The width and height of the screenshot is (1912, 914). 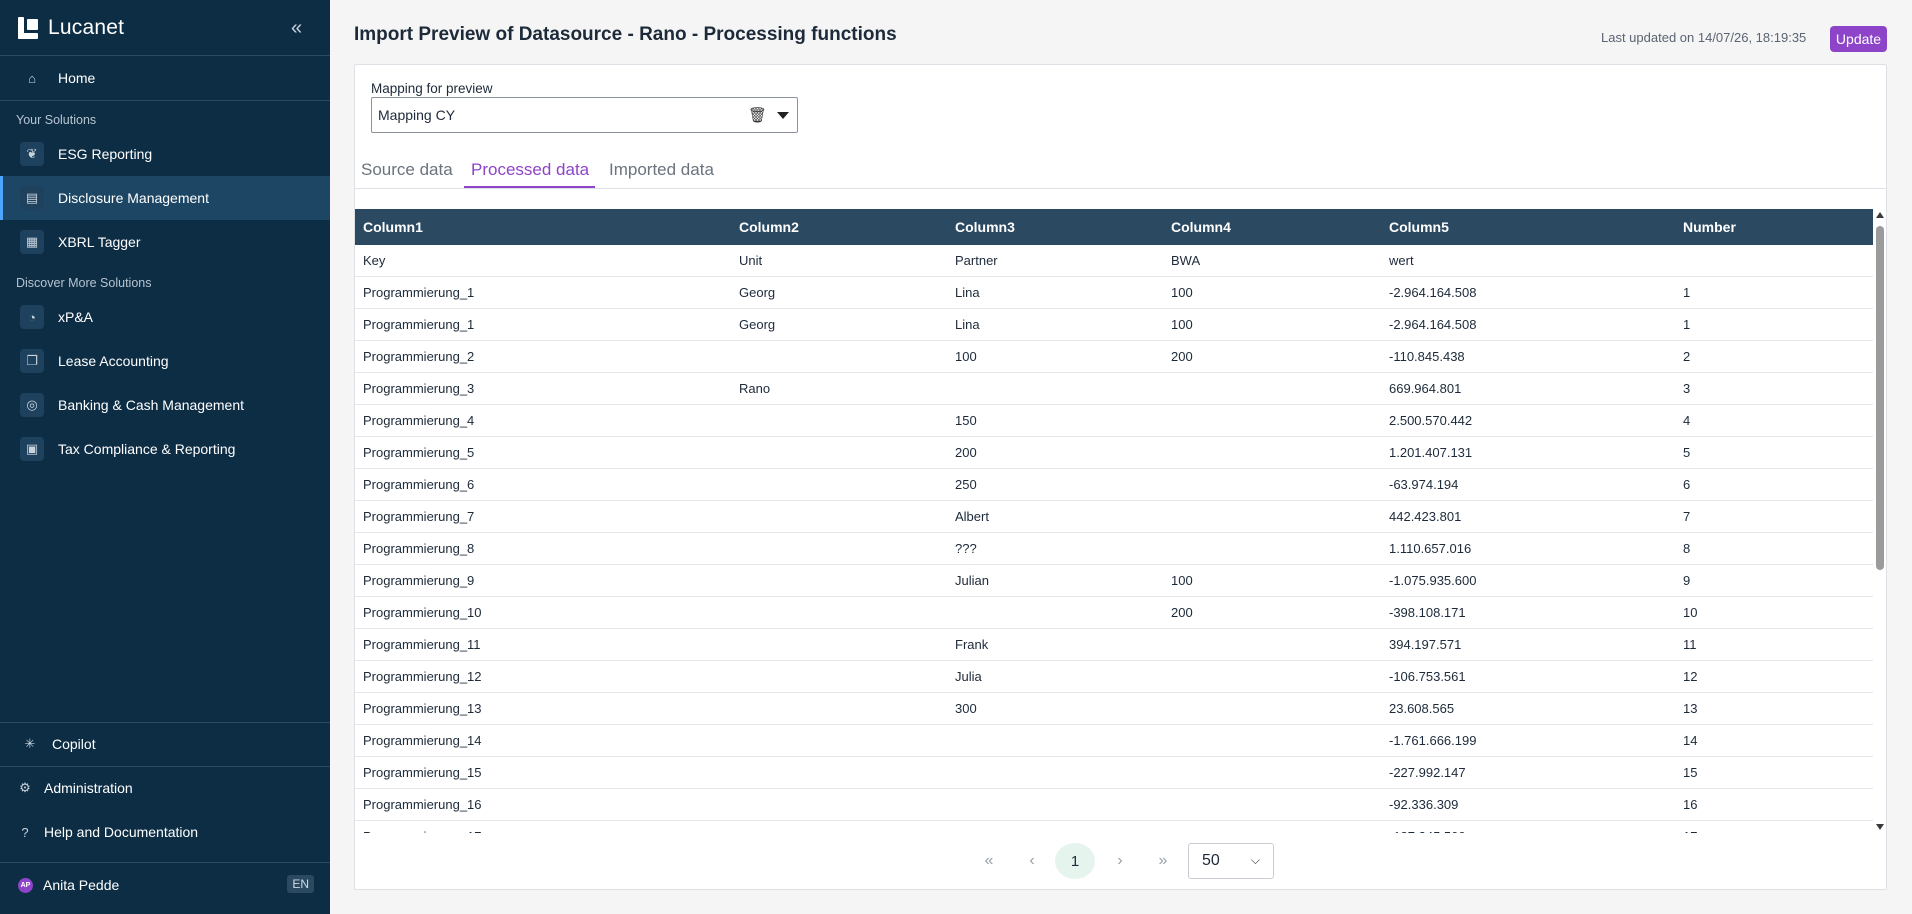 I want to click on column-header: Column4, so click(x=1272, y=227).